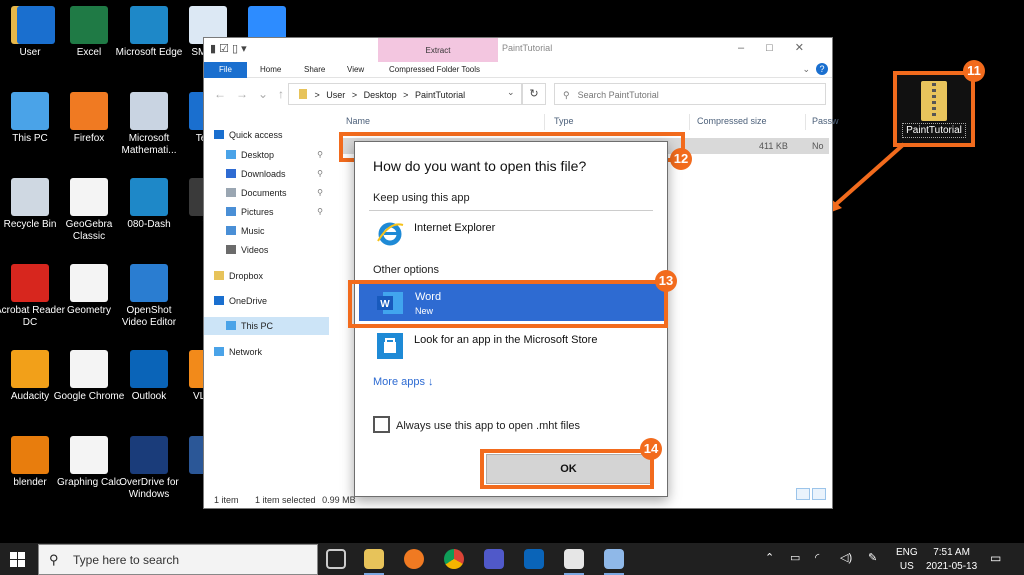 Image resolution: width=1024 pixels, height=575 pixels. I want to click on tab-compressed-folder-tools: Compressed Folder Tools, so click(434, 69).